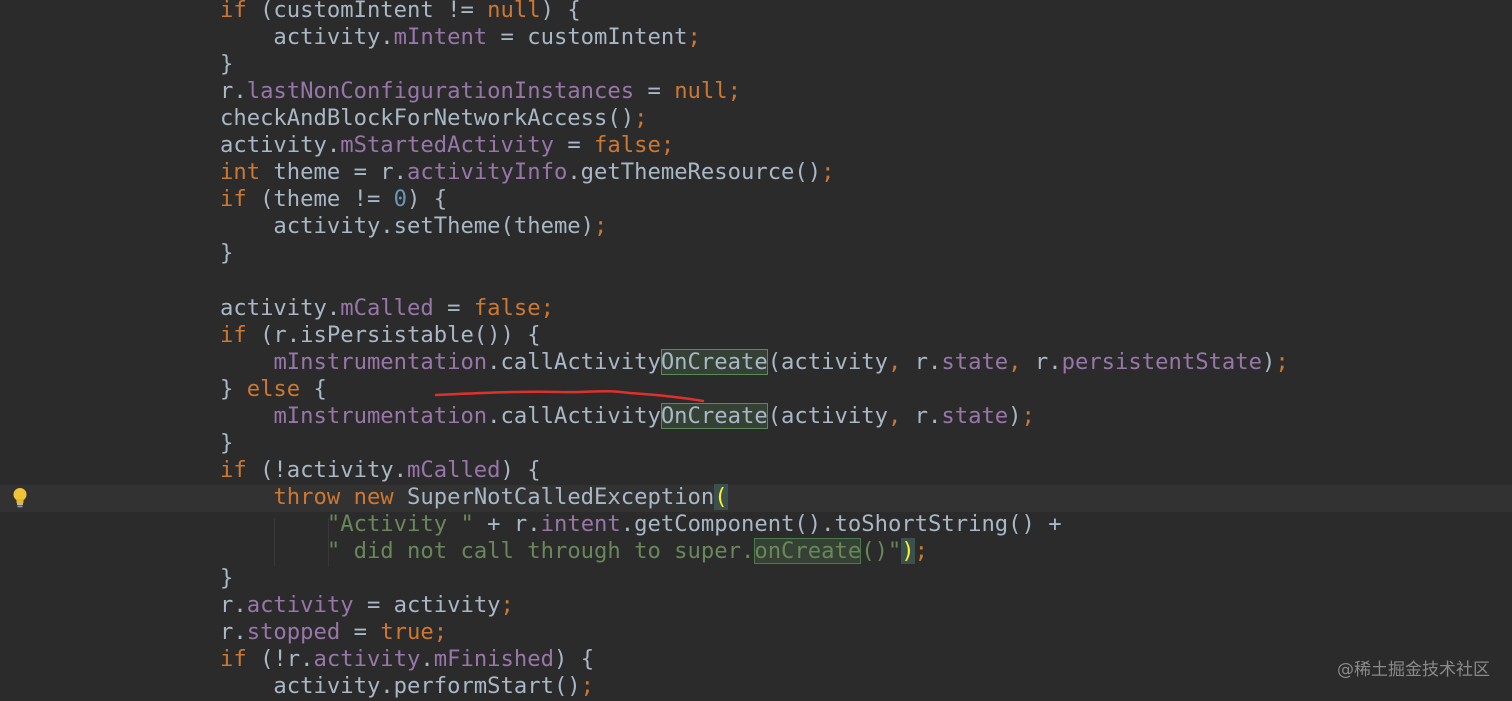 The height and width of the screenshot is (701, 1512). I want to click on watermark: @稀土掘金技术社区, so click(1413, 670).